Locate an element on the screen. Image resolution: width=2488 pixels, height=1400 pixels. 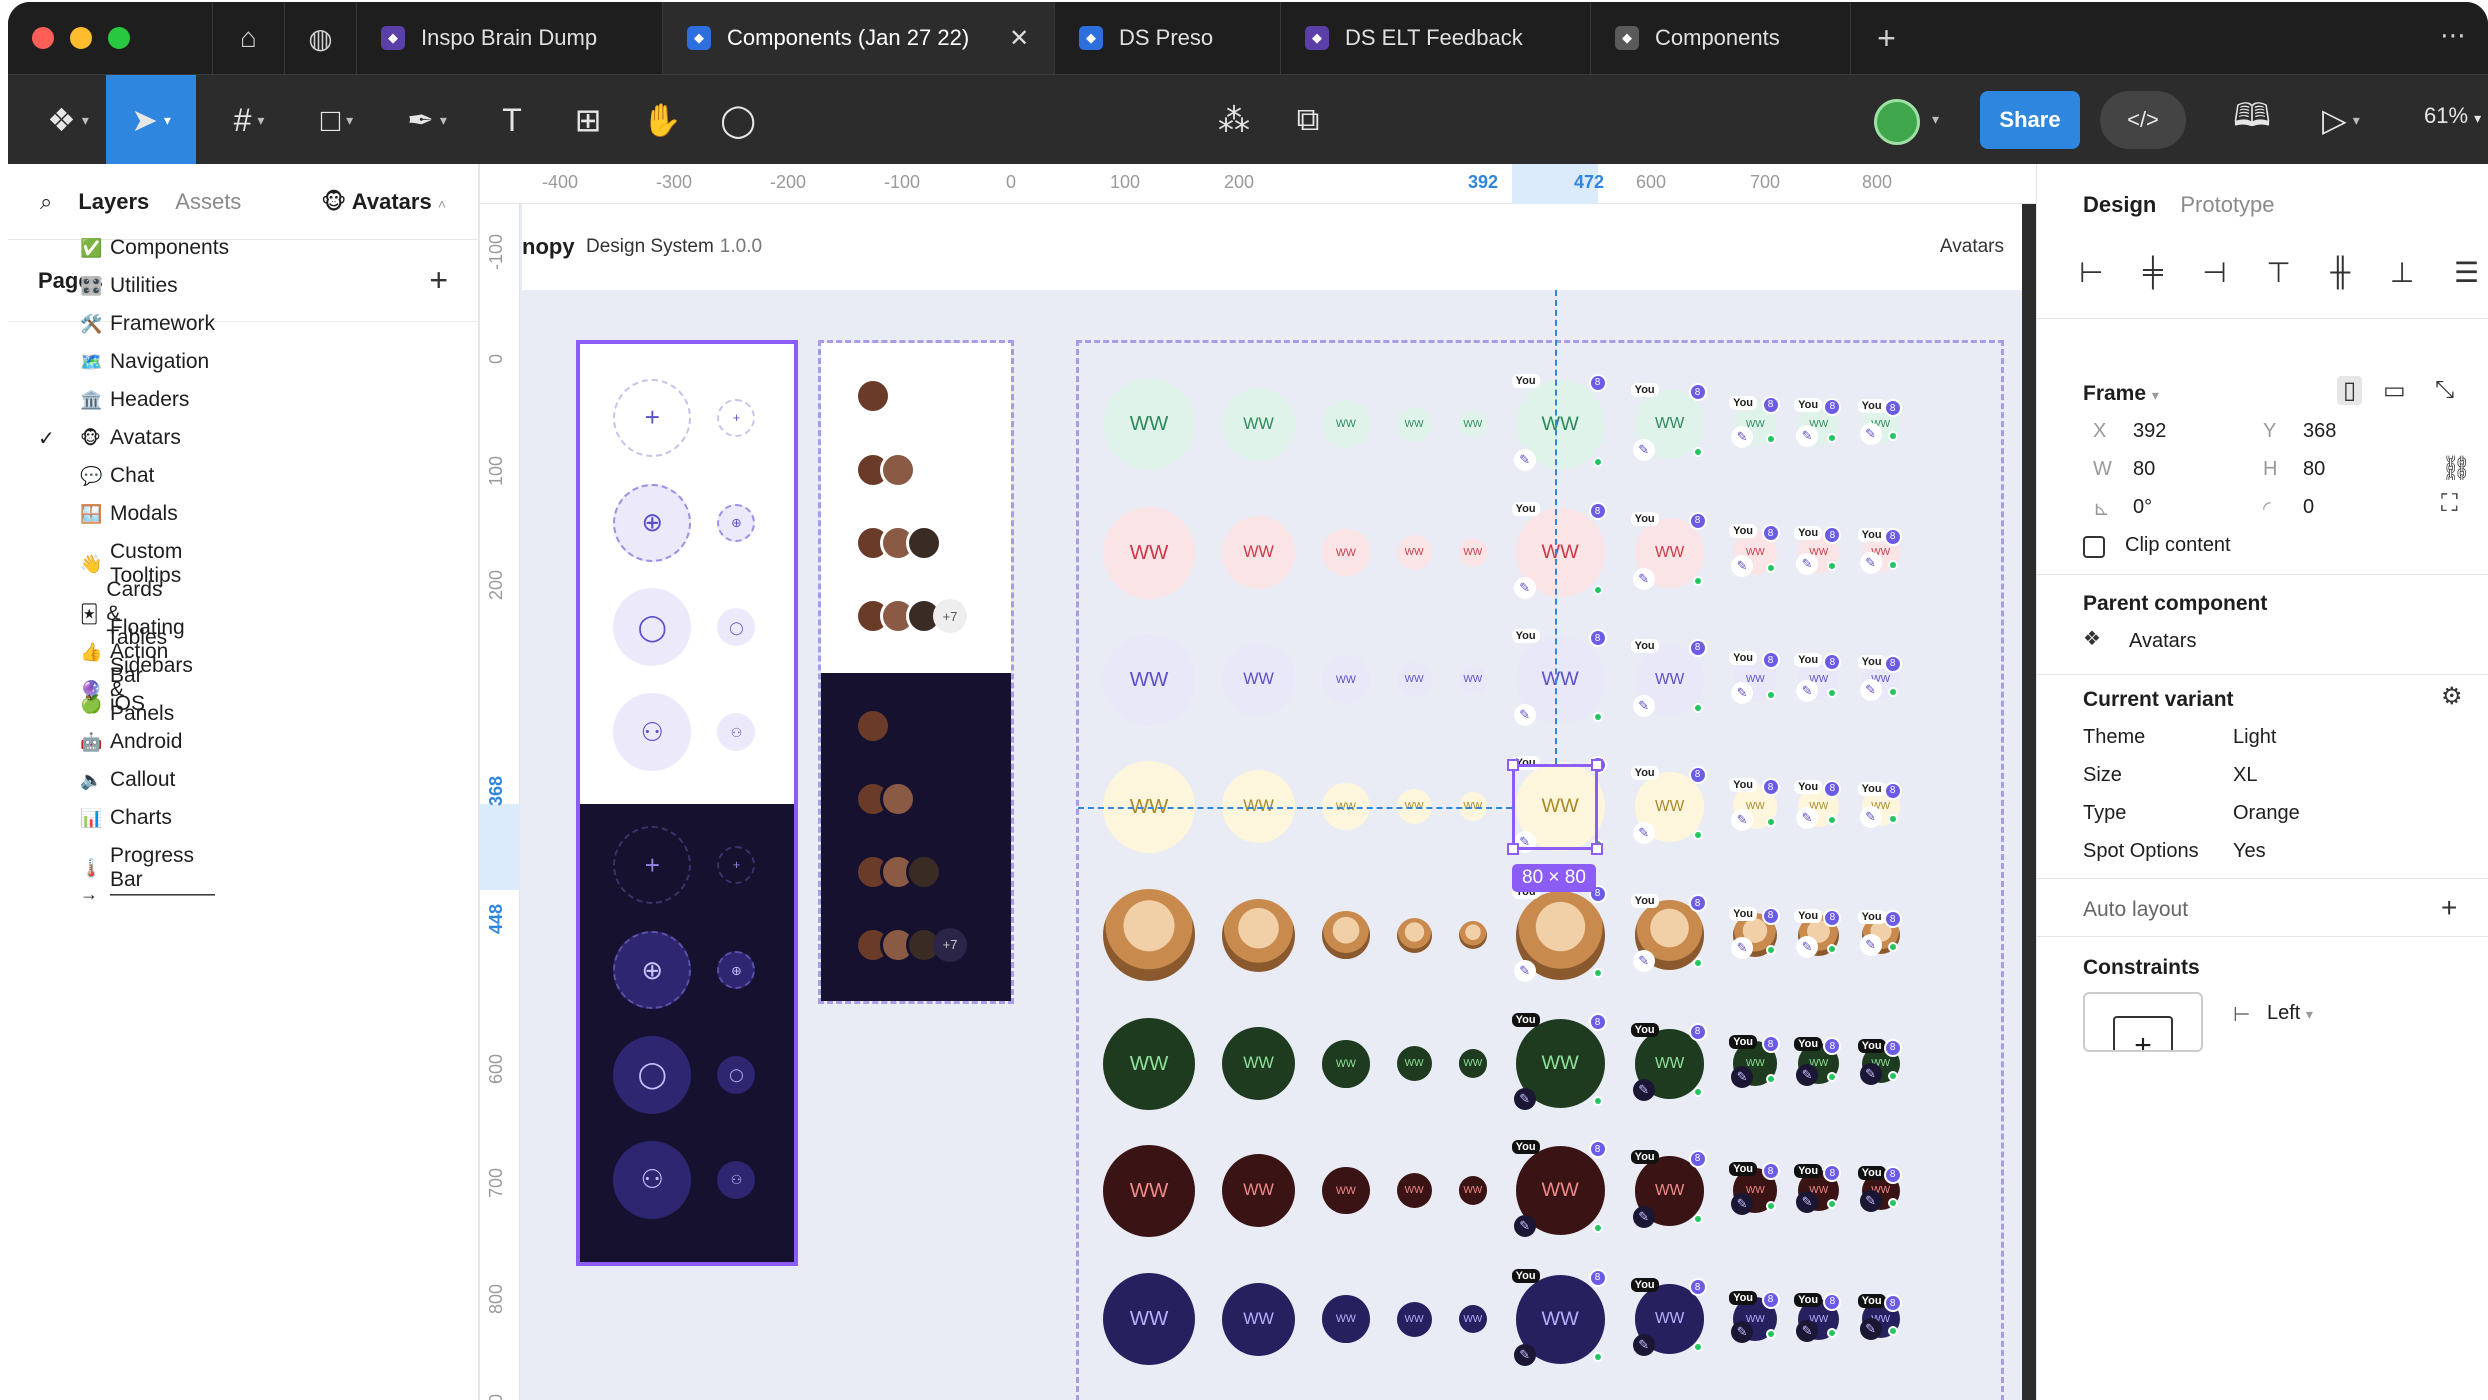
tab-assets: Assets is located at coordinates (208, 202).